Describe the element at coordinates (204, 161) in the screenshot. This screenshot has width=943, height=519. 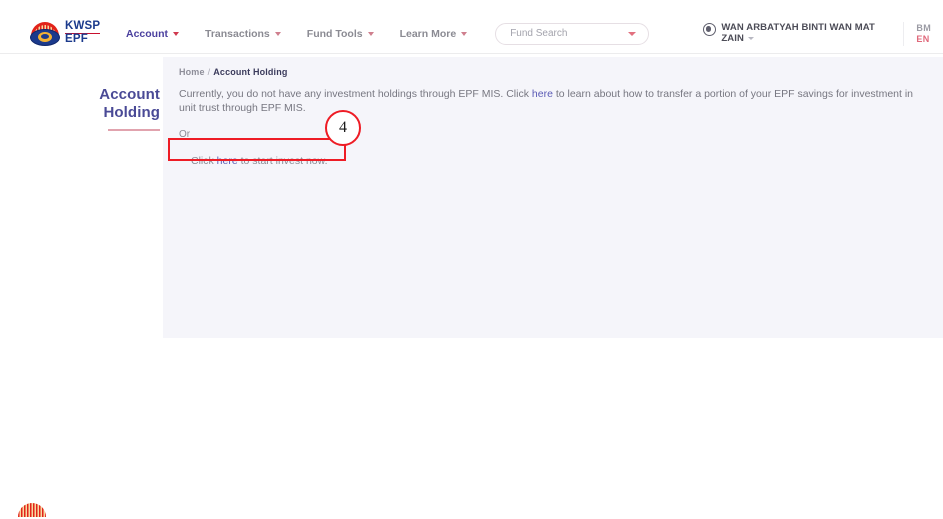
I see `start-invest-text-part1: Click` at that location.